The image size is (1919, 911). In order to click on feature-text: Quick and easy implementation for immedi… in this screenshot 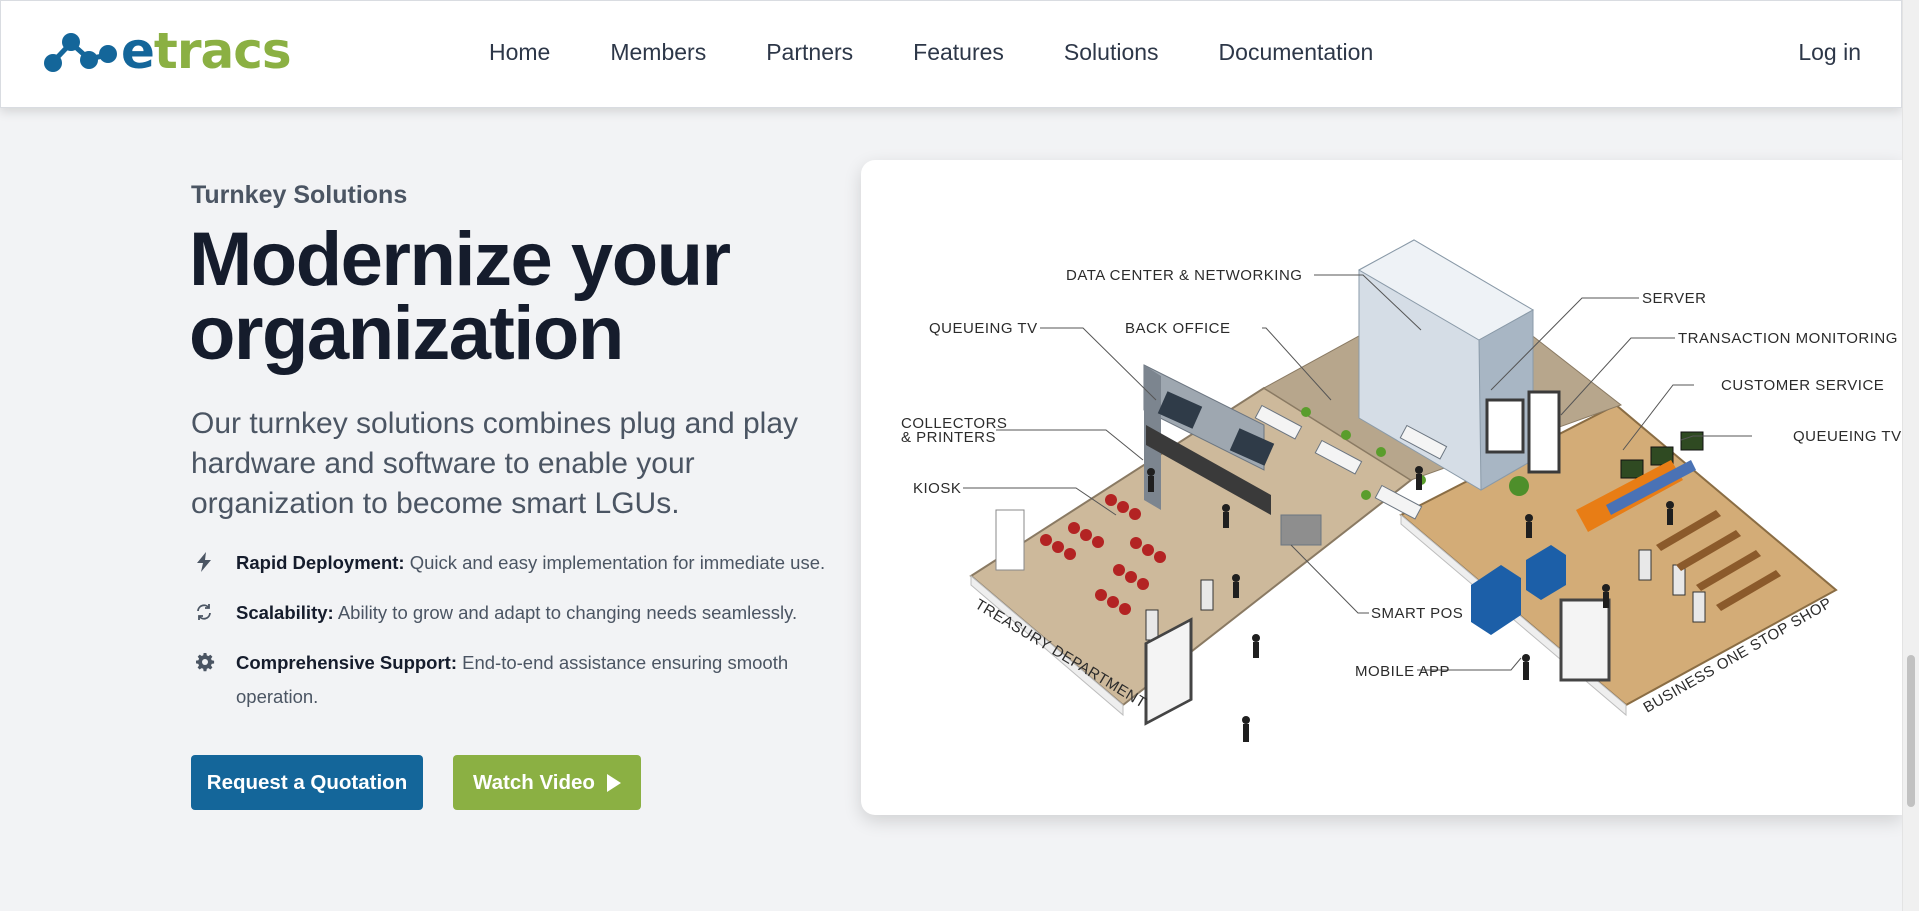, I will do `click(617, 562)`.